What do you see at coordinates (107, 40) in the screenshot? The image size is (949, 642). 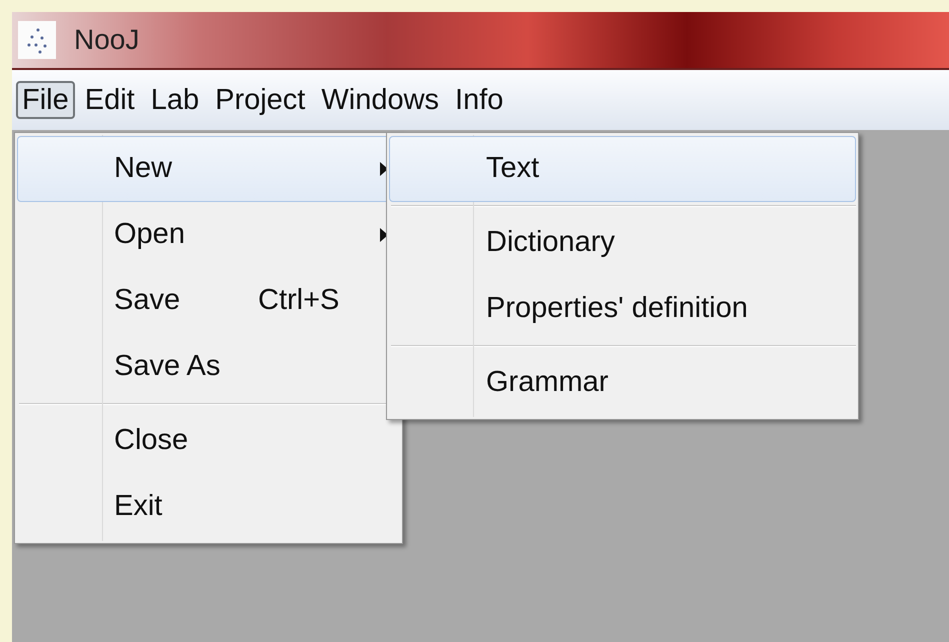 I see `window-title: NooJ` at bounding box center [107, 40].